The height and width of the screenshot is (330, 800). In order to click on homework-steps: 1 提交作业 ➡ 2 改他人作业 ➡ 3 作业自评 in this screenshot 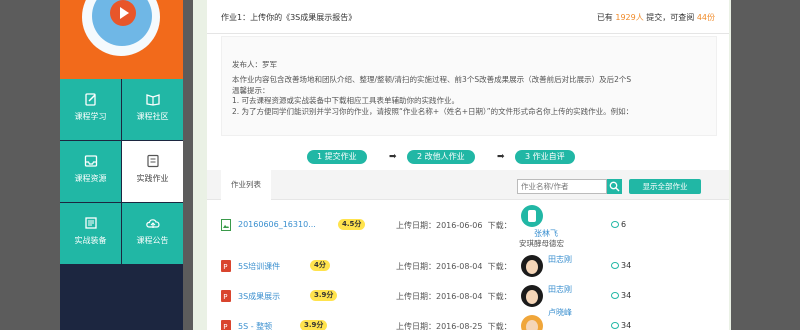, I will do `click(457, 157)`.